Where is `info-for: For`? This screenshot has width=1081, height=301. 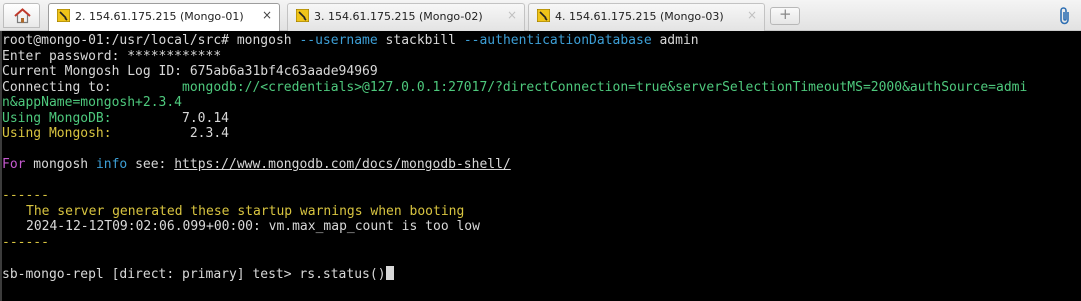
info-for: For is located at coordinates (14, 164).